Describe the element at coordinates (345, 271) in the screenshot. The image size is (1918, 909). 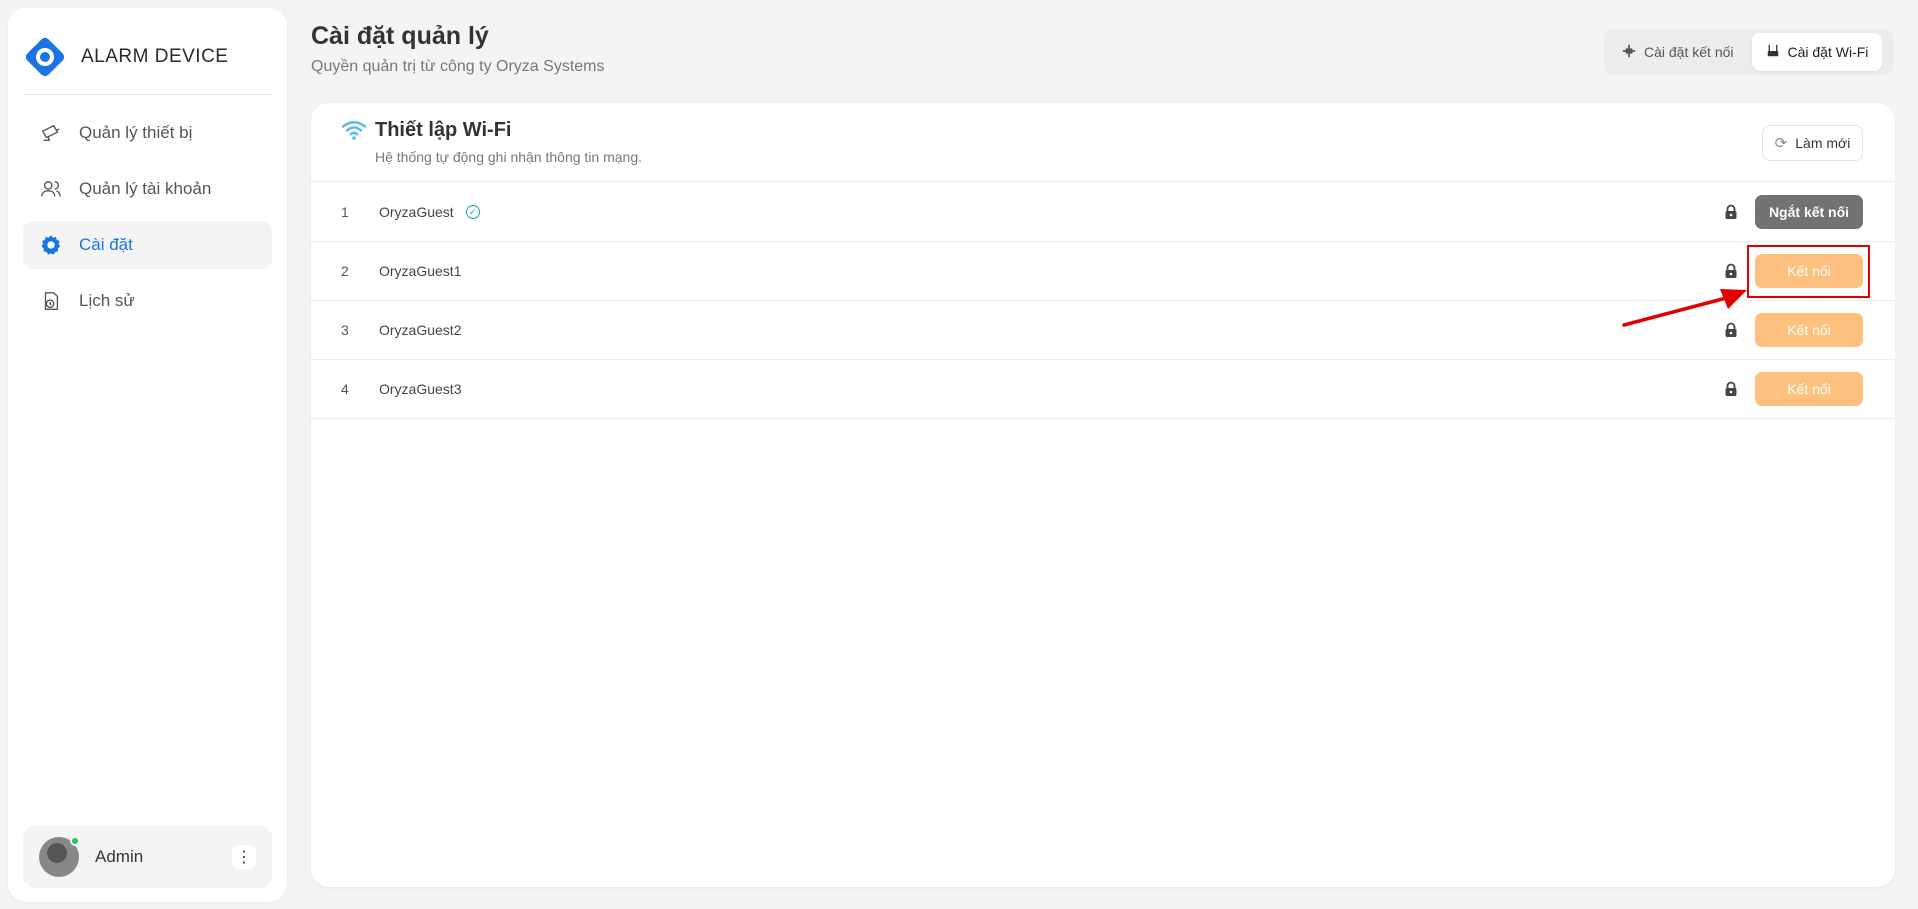
I see `row-index: 2` at that location.